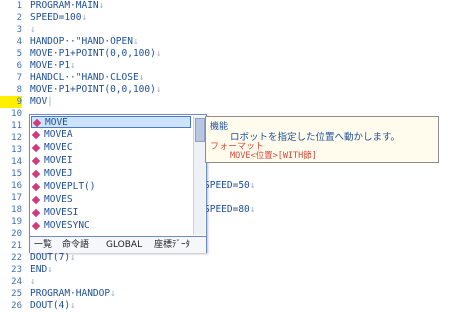 This screenshot has height=312, width=458. Describe the element at coordinates (229, 90) in the screenshot. I see `code-line: 8 MOVE·P1+POINT(0,0,100)↓` at that location.